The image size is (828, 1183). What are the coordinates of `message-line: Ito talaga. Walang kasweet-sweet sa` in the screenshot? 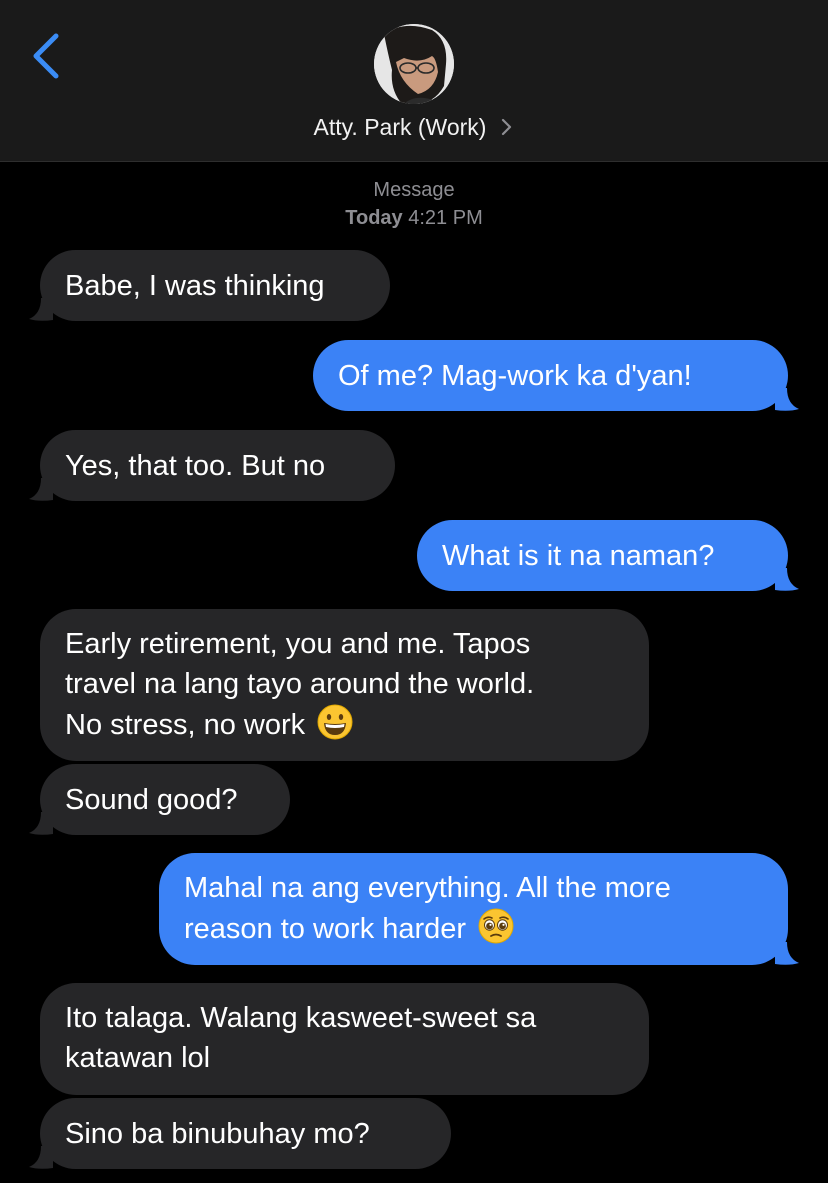 It's located at (301, 1018).